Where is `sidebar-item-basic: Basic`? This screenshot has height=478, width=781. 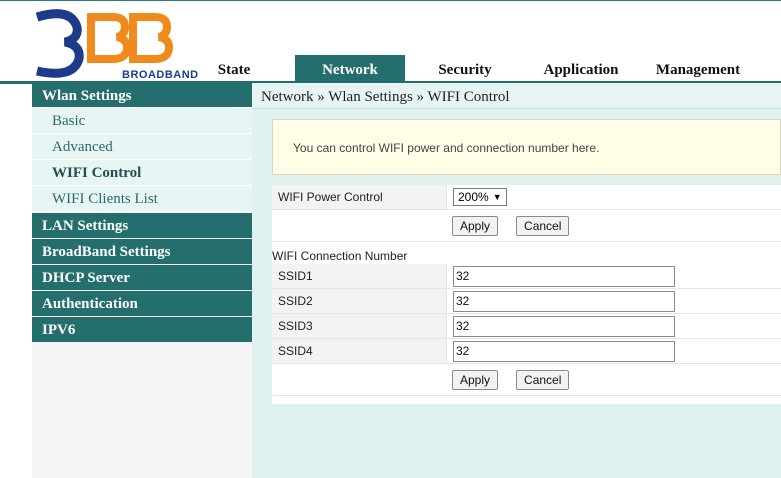
sidebar-item-basic: Basic is located at coordinates (142, 121).